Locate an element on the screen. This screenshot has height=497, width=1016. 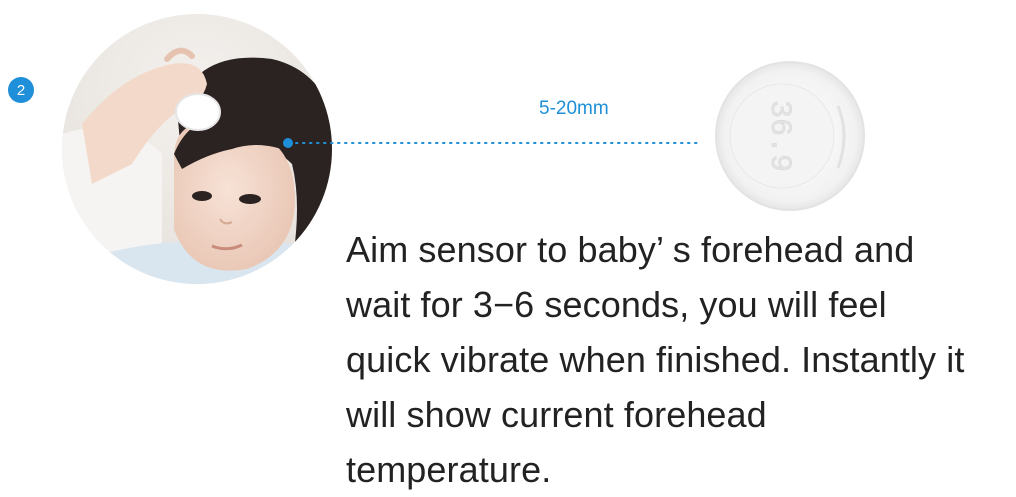
instruction-line: Aim sensor to baby’ s forehead and is located at coordinates (630, 249).